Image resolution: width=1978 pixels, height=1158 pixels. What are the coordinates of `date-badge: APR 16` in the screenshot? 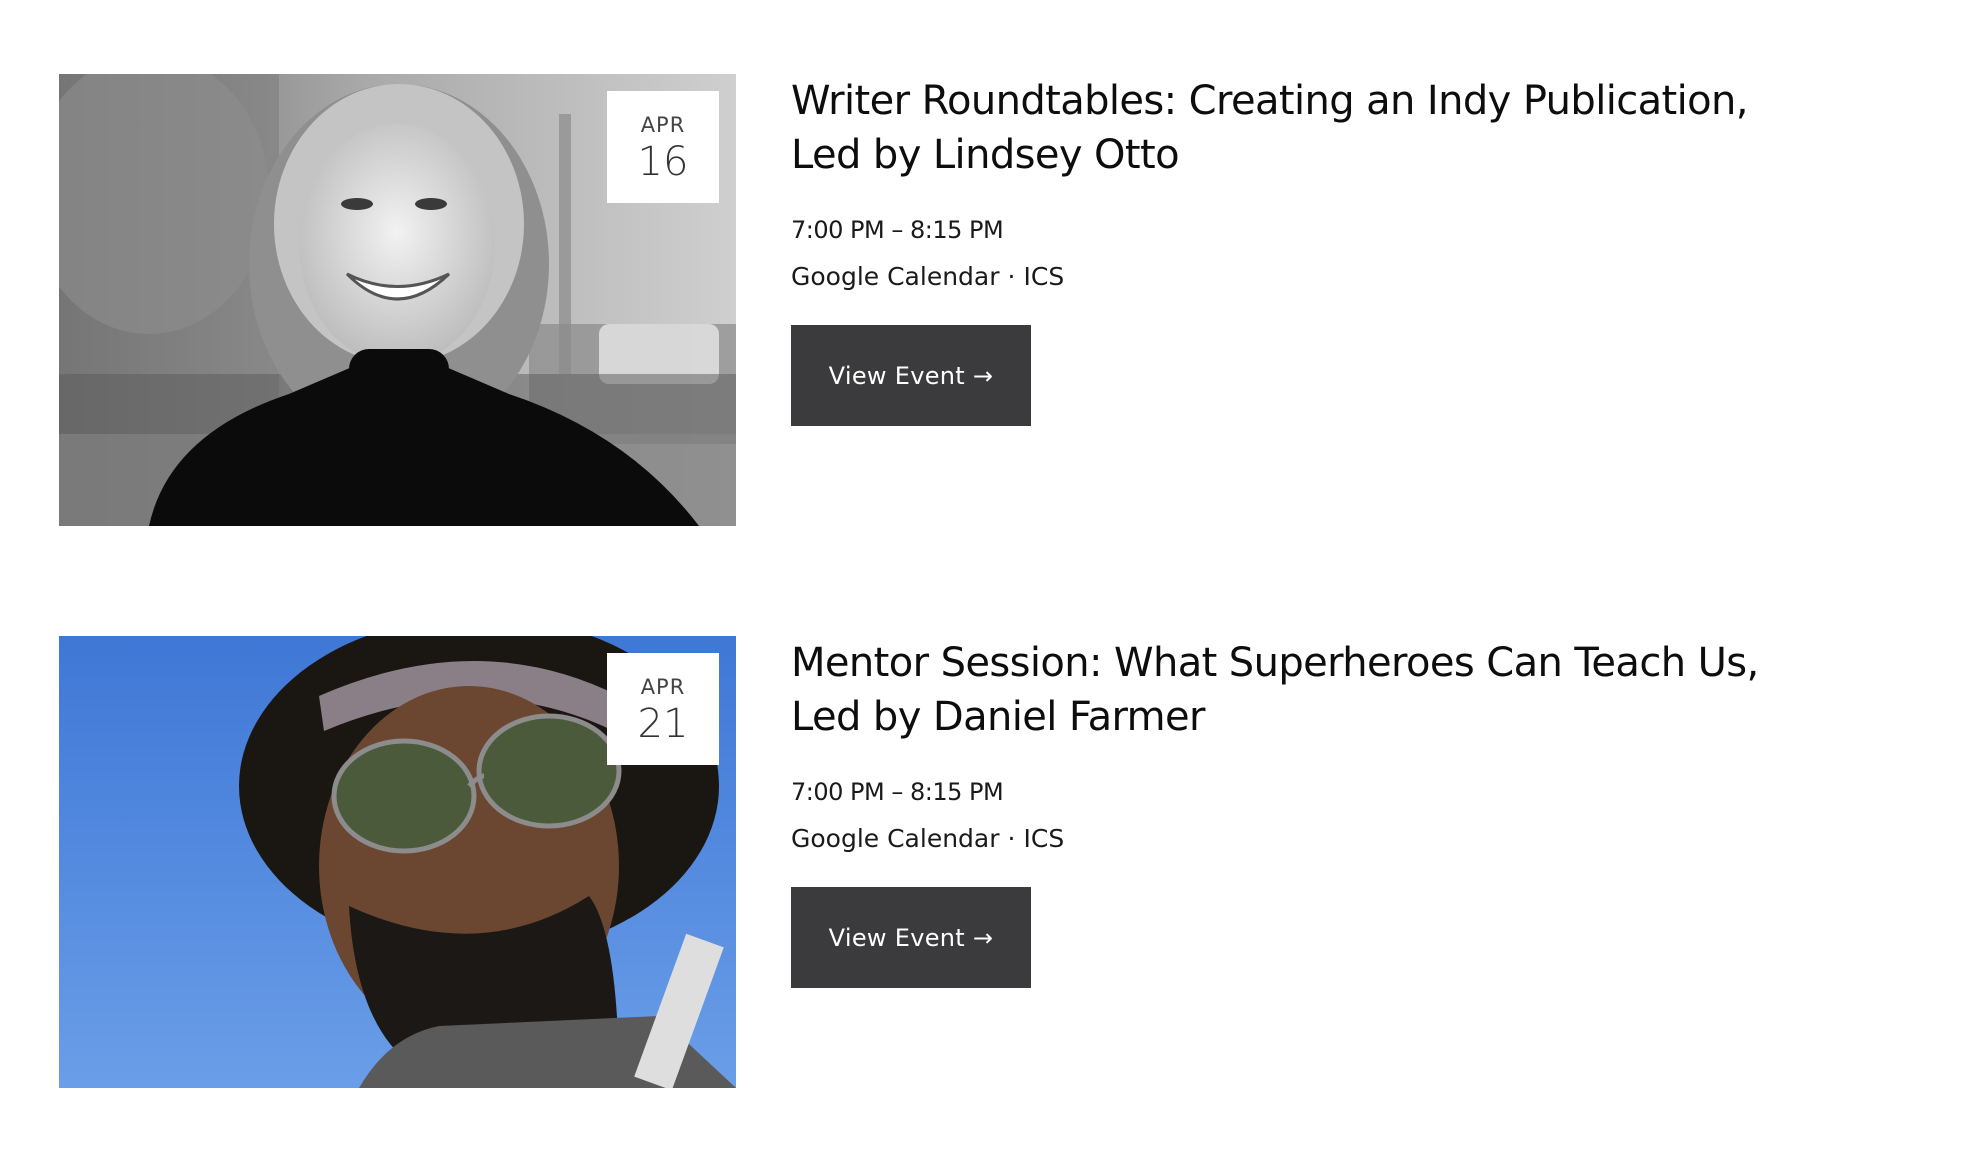 It's located at (663, 147).